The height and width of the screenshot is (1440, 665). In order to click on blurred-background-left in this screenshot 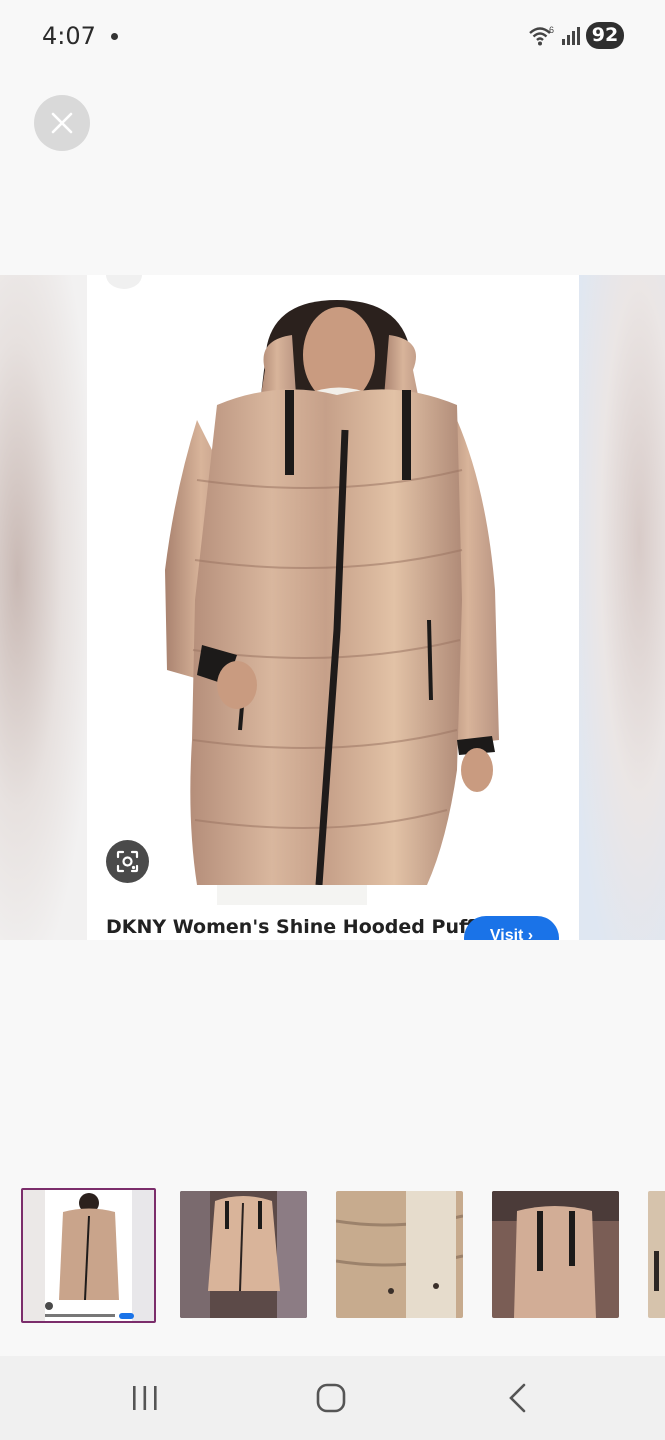, I will do `click(43, 607)`.